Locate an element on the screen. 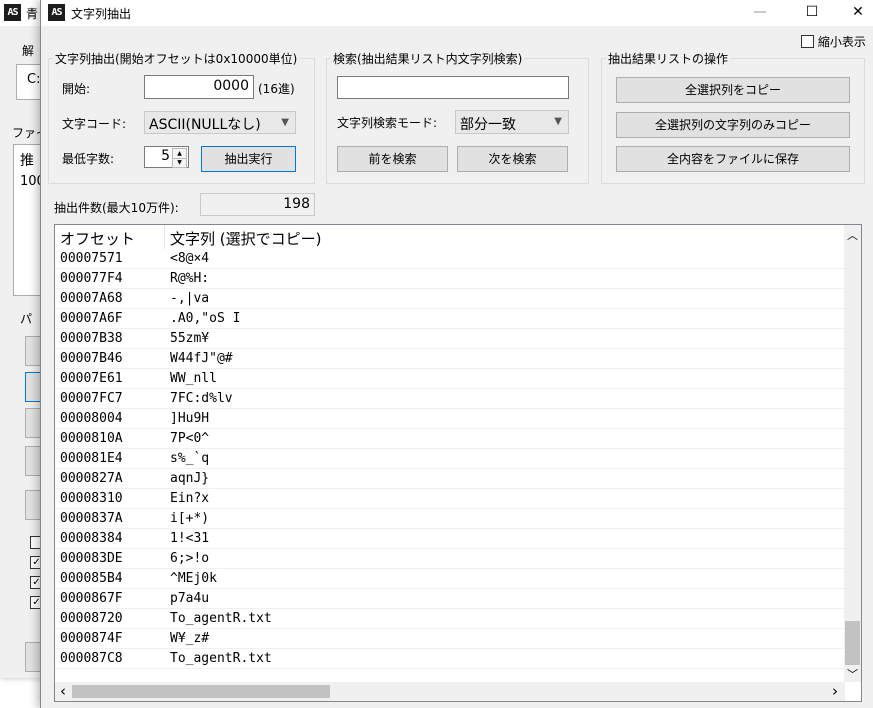  min-length-value: 5 is located at coordinates (165, 156).